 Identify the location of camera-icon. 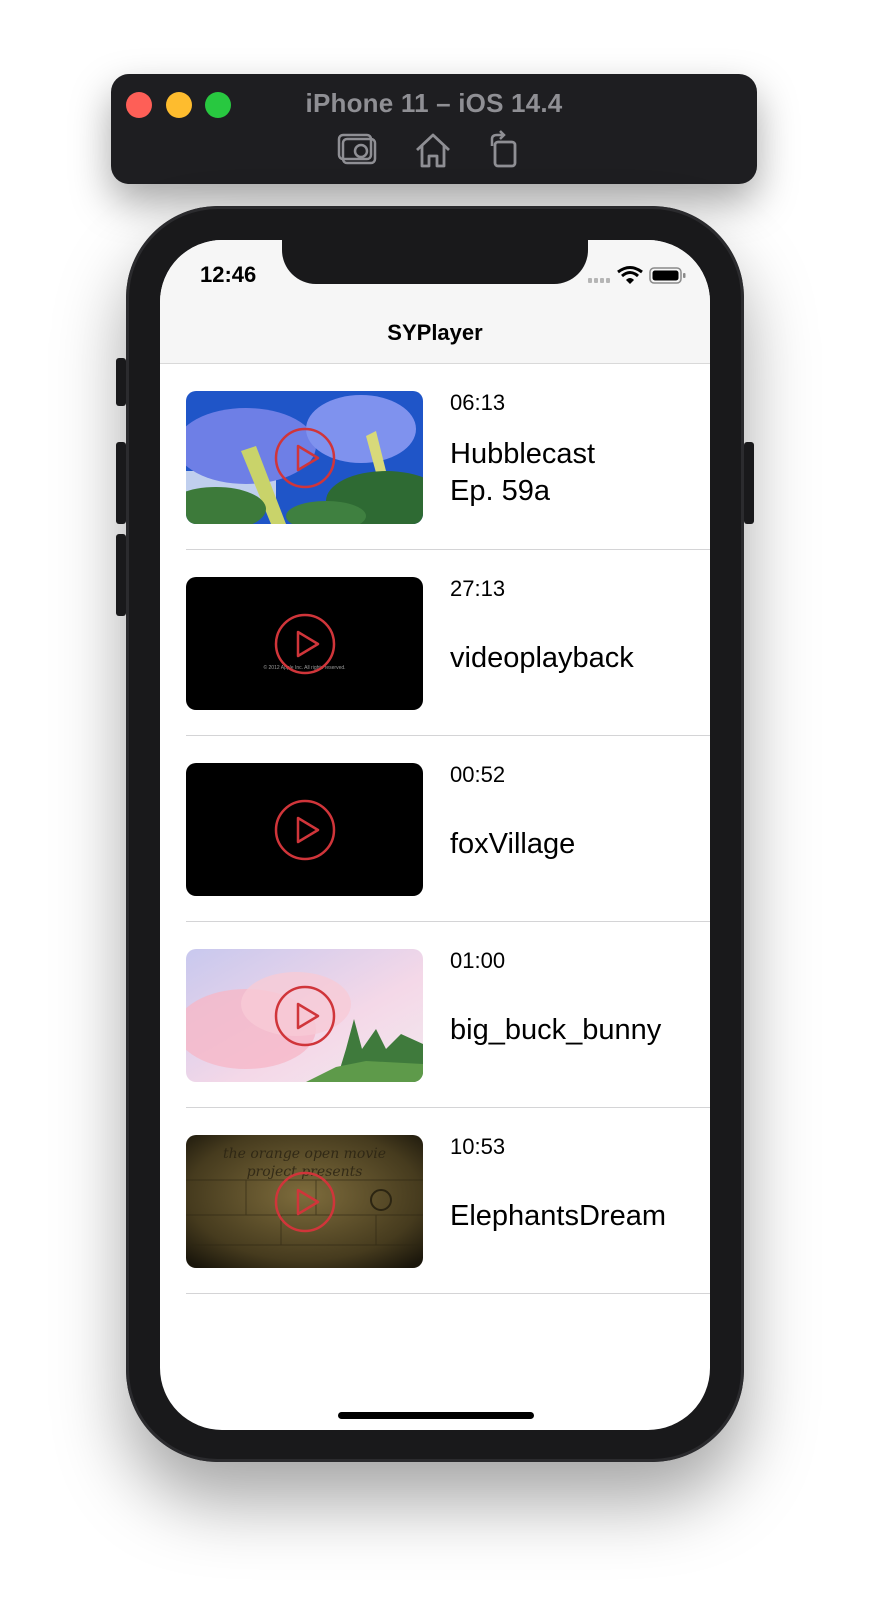
(357, 149).